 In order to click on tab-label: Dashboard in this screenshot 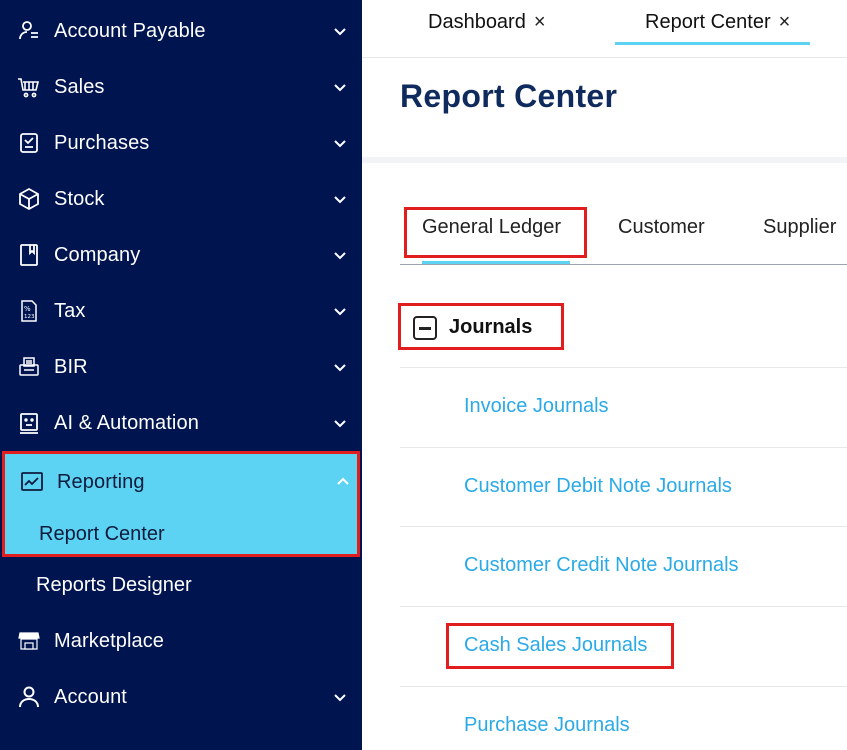, I will do `click(477, 21)`.